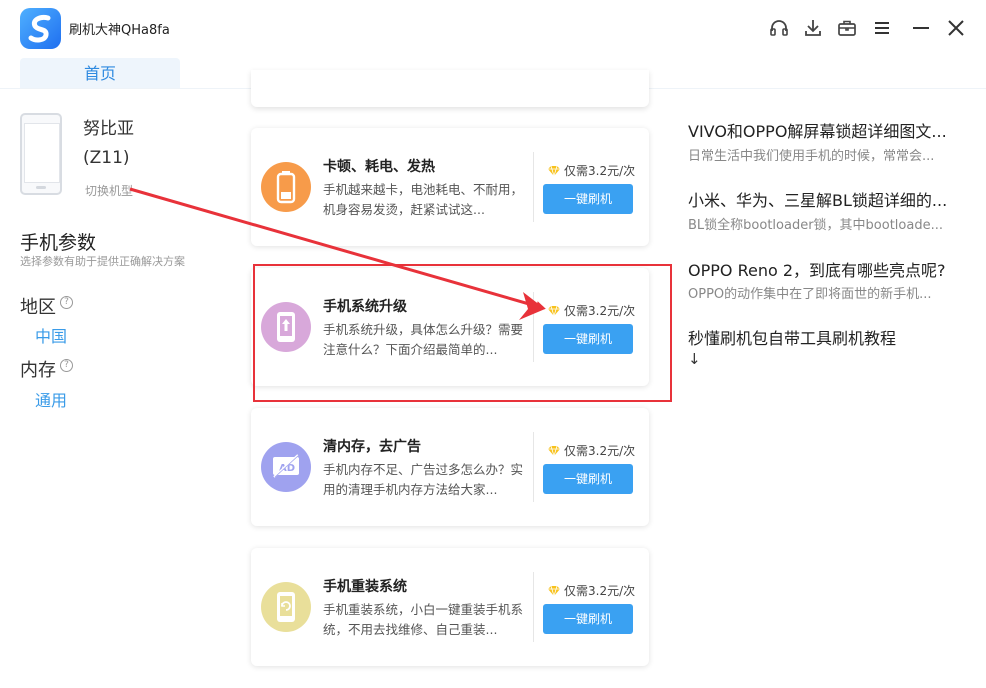 This screenshot has height=688, width=986. Describe the element at coordinates (462, 333) in the screenshot. I see `annotation-highlight-box` at that location.